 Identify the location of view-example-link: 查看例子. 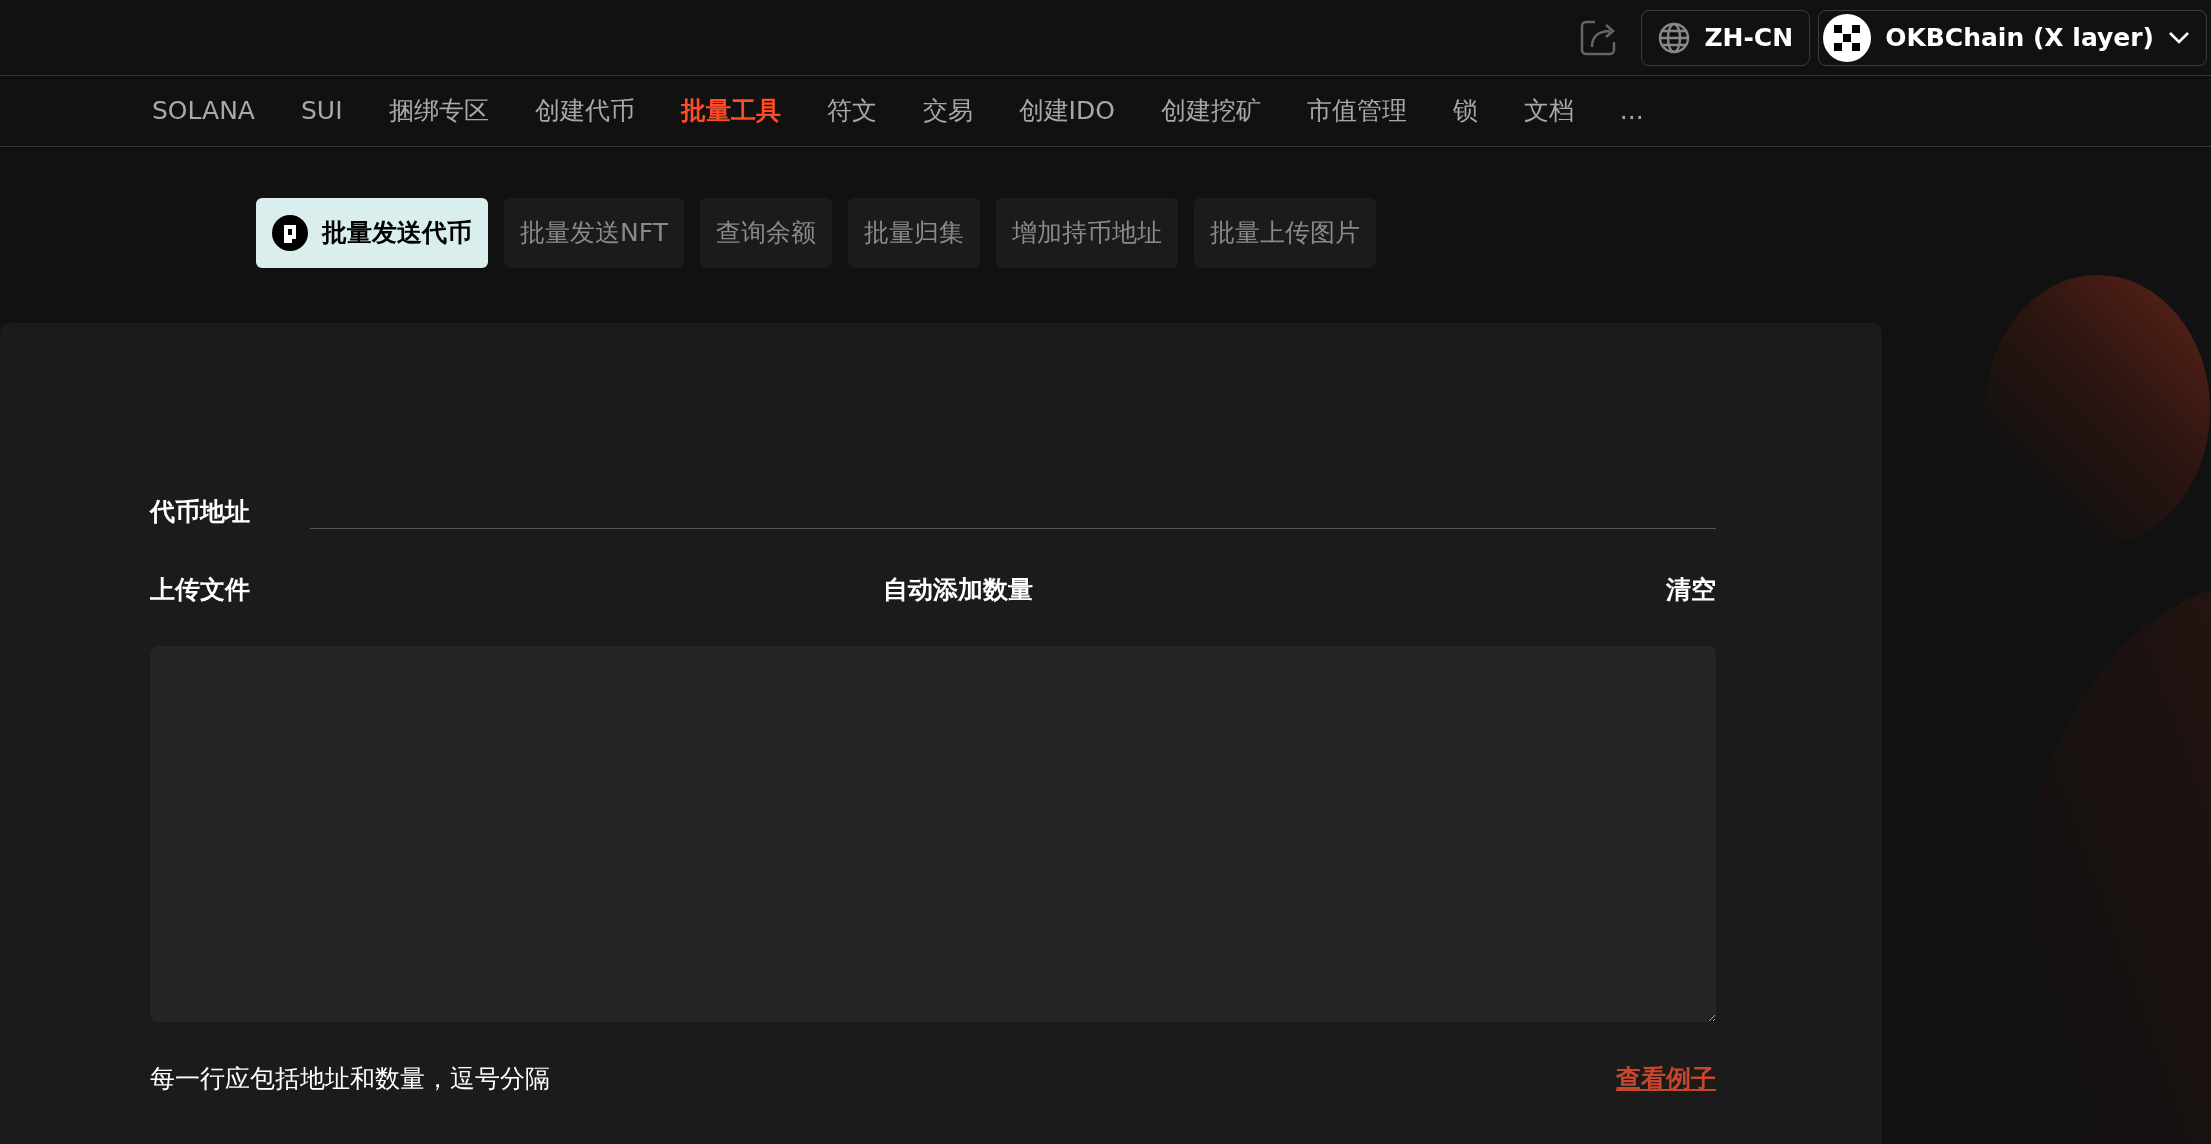
(1666, 1079).